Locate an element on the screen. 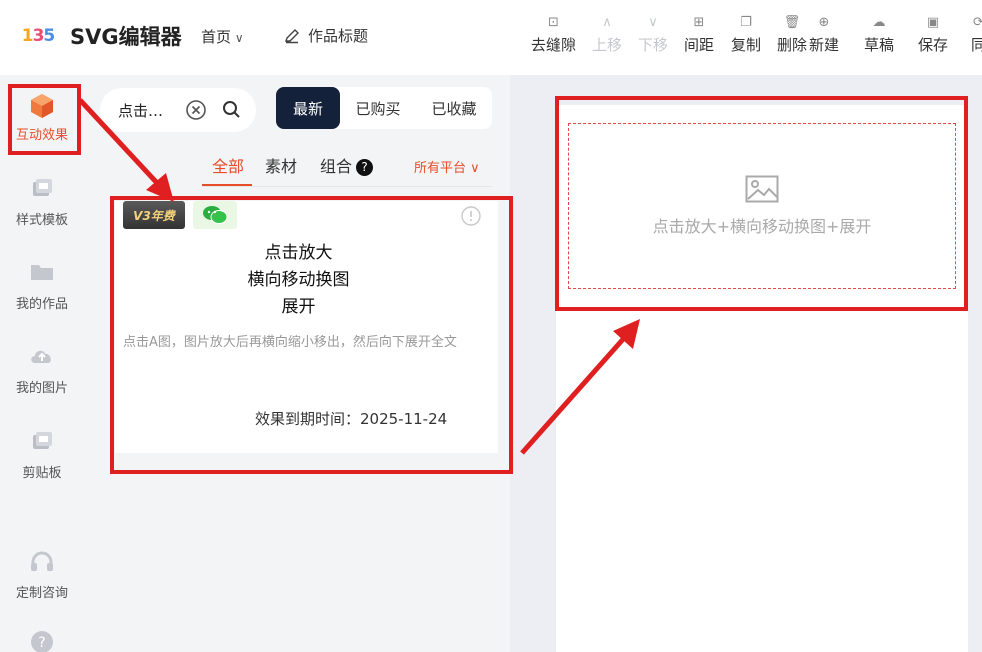 Image resolution: width=982 pixels, height=652 pixels. tool-copy: ❐ 复制 is located at coordinates (746, 33).